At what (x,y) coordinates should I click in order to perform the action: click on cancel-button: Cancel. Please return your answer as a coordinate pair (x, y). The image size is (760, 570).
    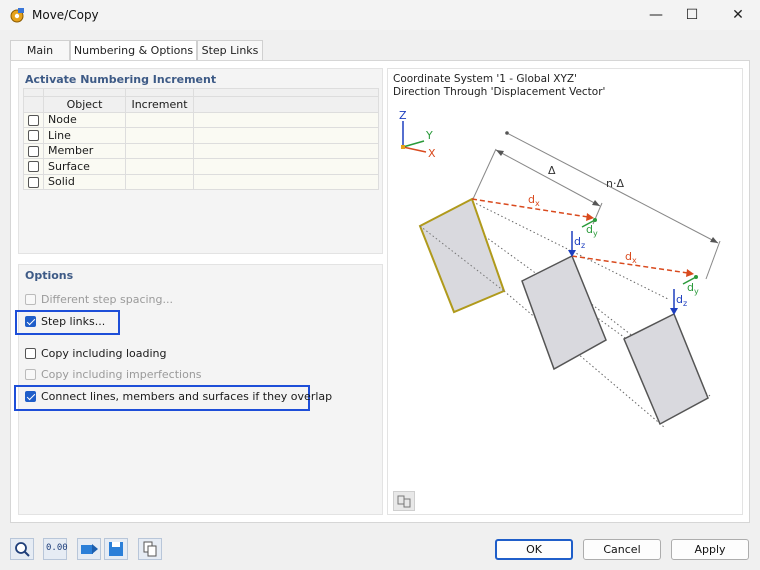
    Looking at the image, I should click on (622, 549).